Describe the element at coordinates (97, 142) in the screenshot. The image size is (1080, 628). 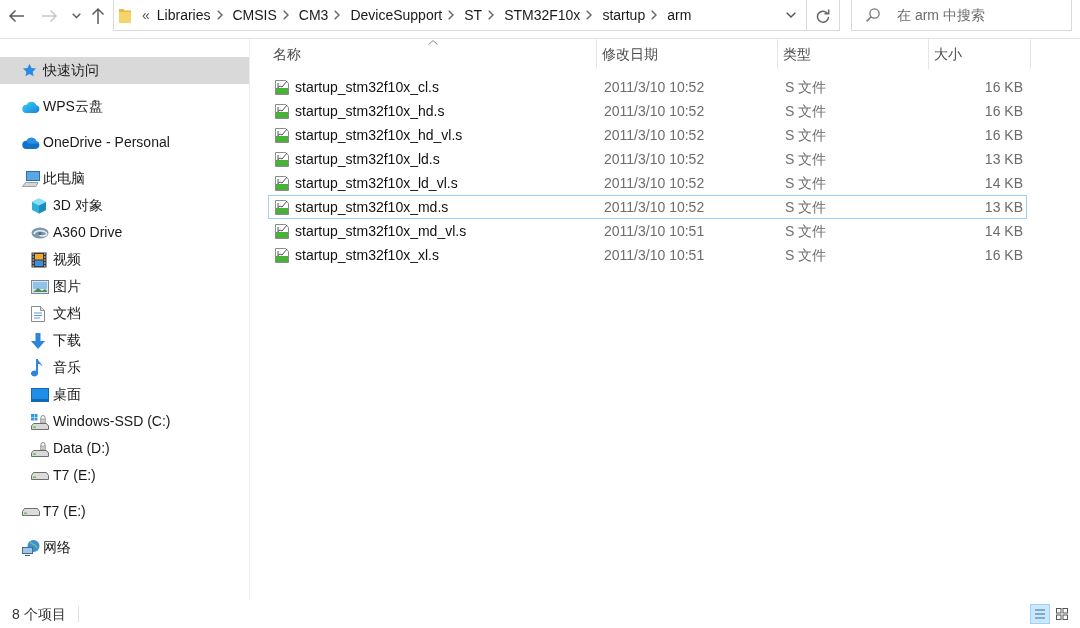
I see `sidebar-item: OneDrive - Personal` at that location.